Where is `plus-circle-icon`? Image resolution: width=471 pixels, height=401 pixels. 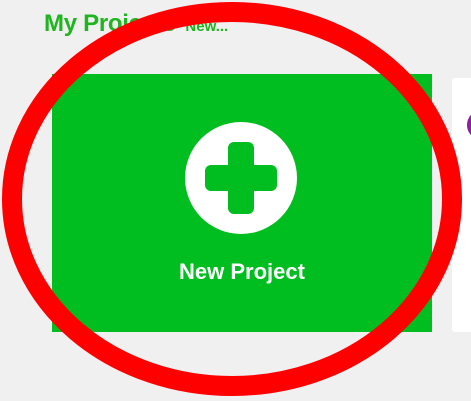 plus-circle-icon is located at coordinates (241, 178).